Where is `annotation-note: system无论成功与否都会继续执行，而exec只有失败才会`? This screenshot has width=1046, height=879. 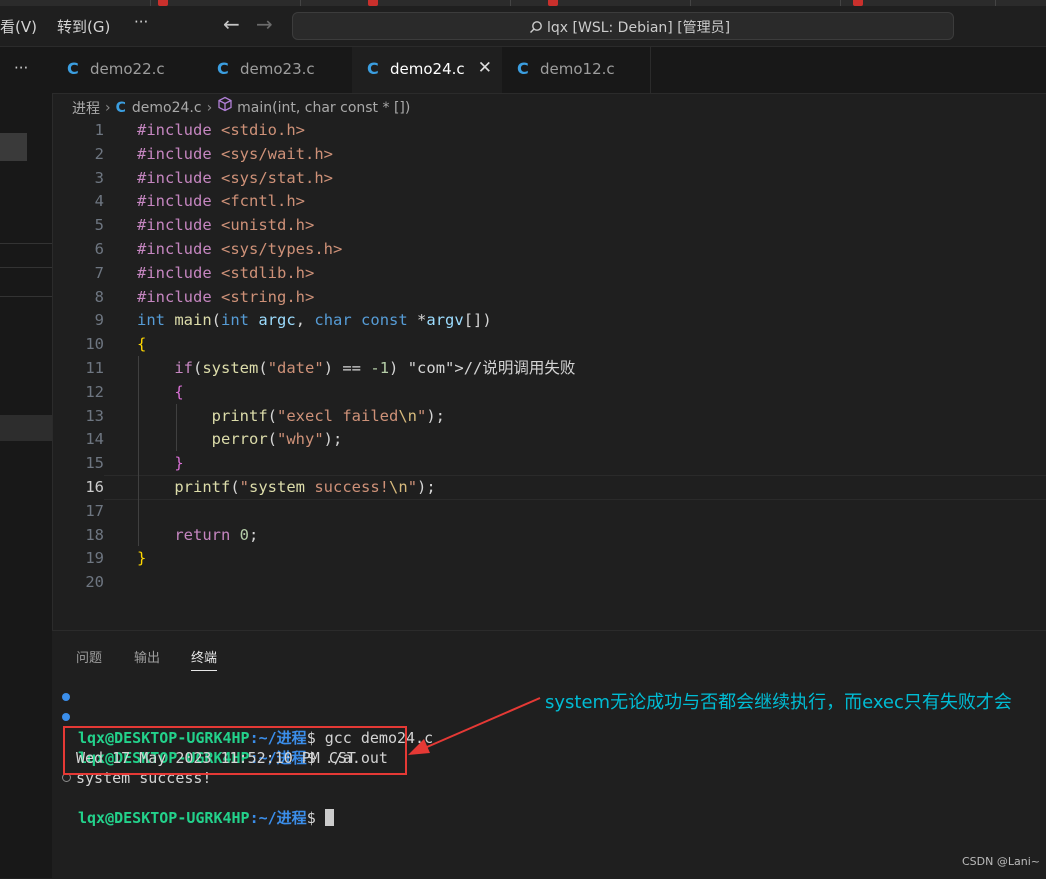 annotation-note: system无论成功与否都会继续执行，而exec只有失败才会 is located at coordinates (778, 702).